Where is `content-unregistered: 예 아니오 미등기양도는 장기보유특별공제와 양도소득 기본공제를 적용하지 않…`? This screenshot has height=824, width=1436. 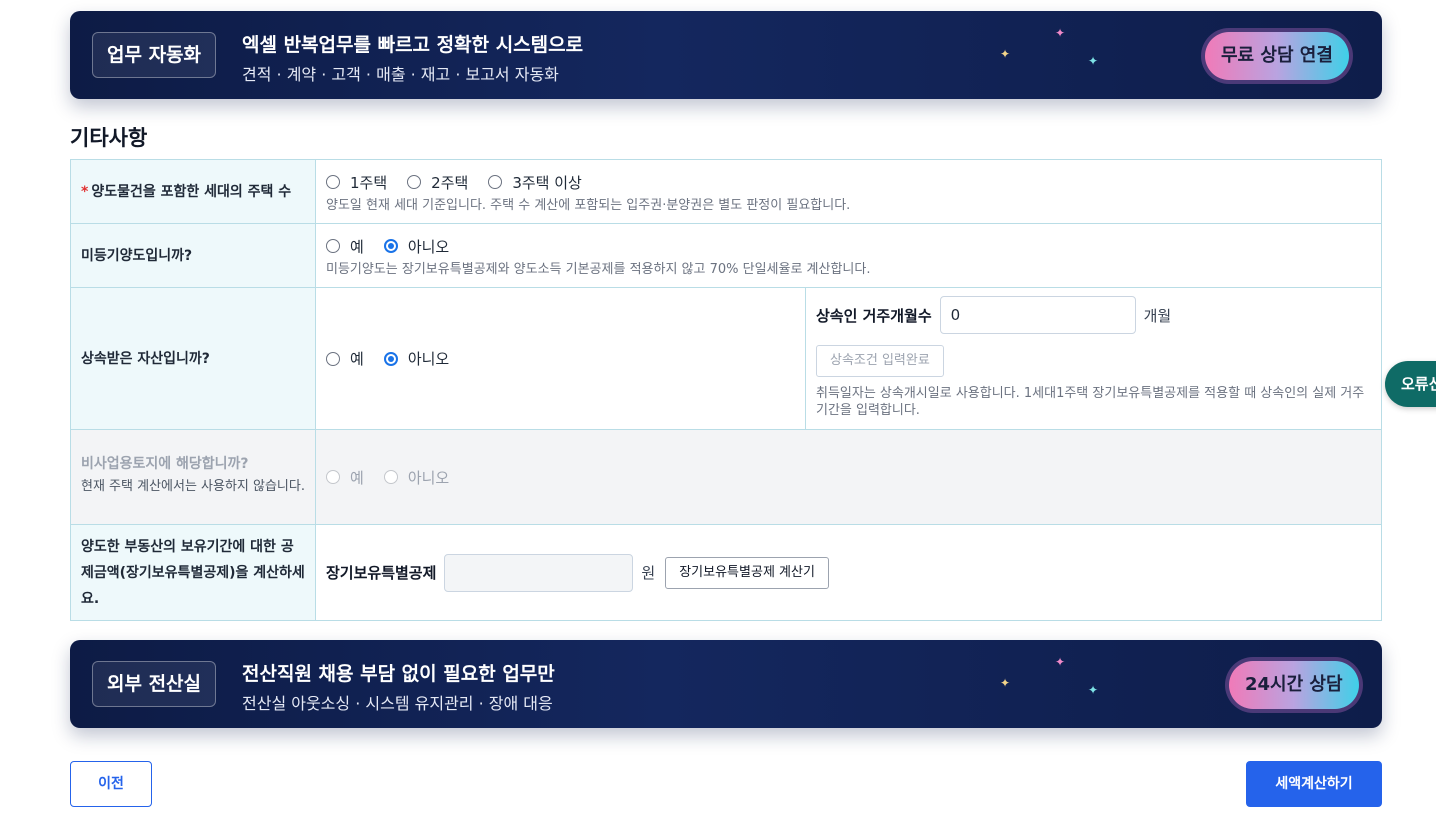
content-unregistered: 예 아니오 미등기양도는 장기보유특별공제와 양도소득 기본공제를 적용하지 않… is located at coordinates (848, 255).